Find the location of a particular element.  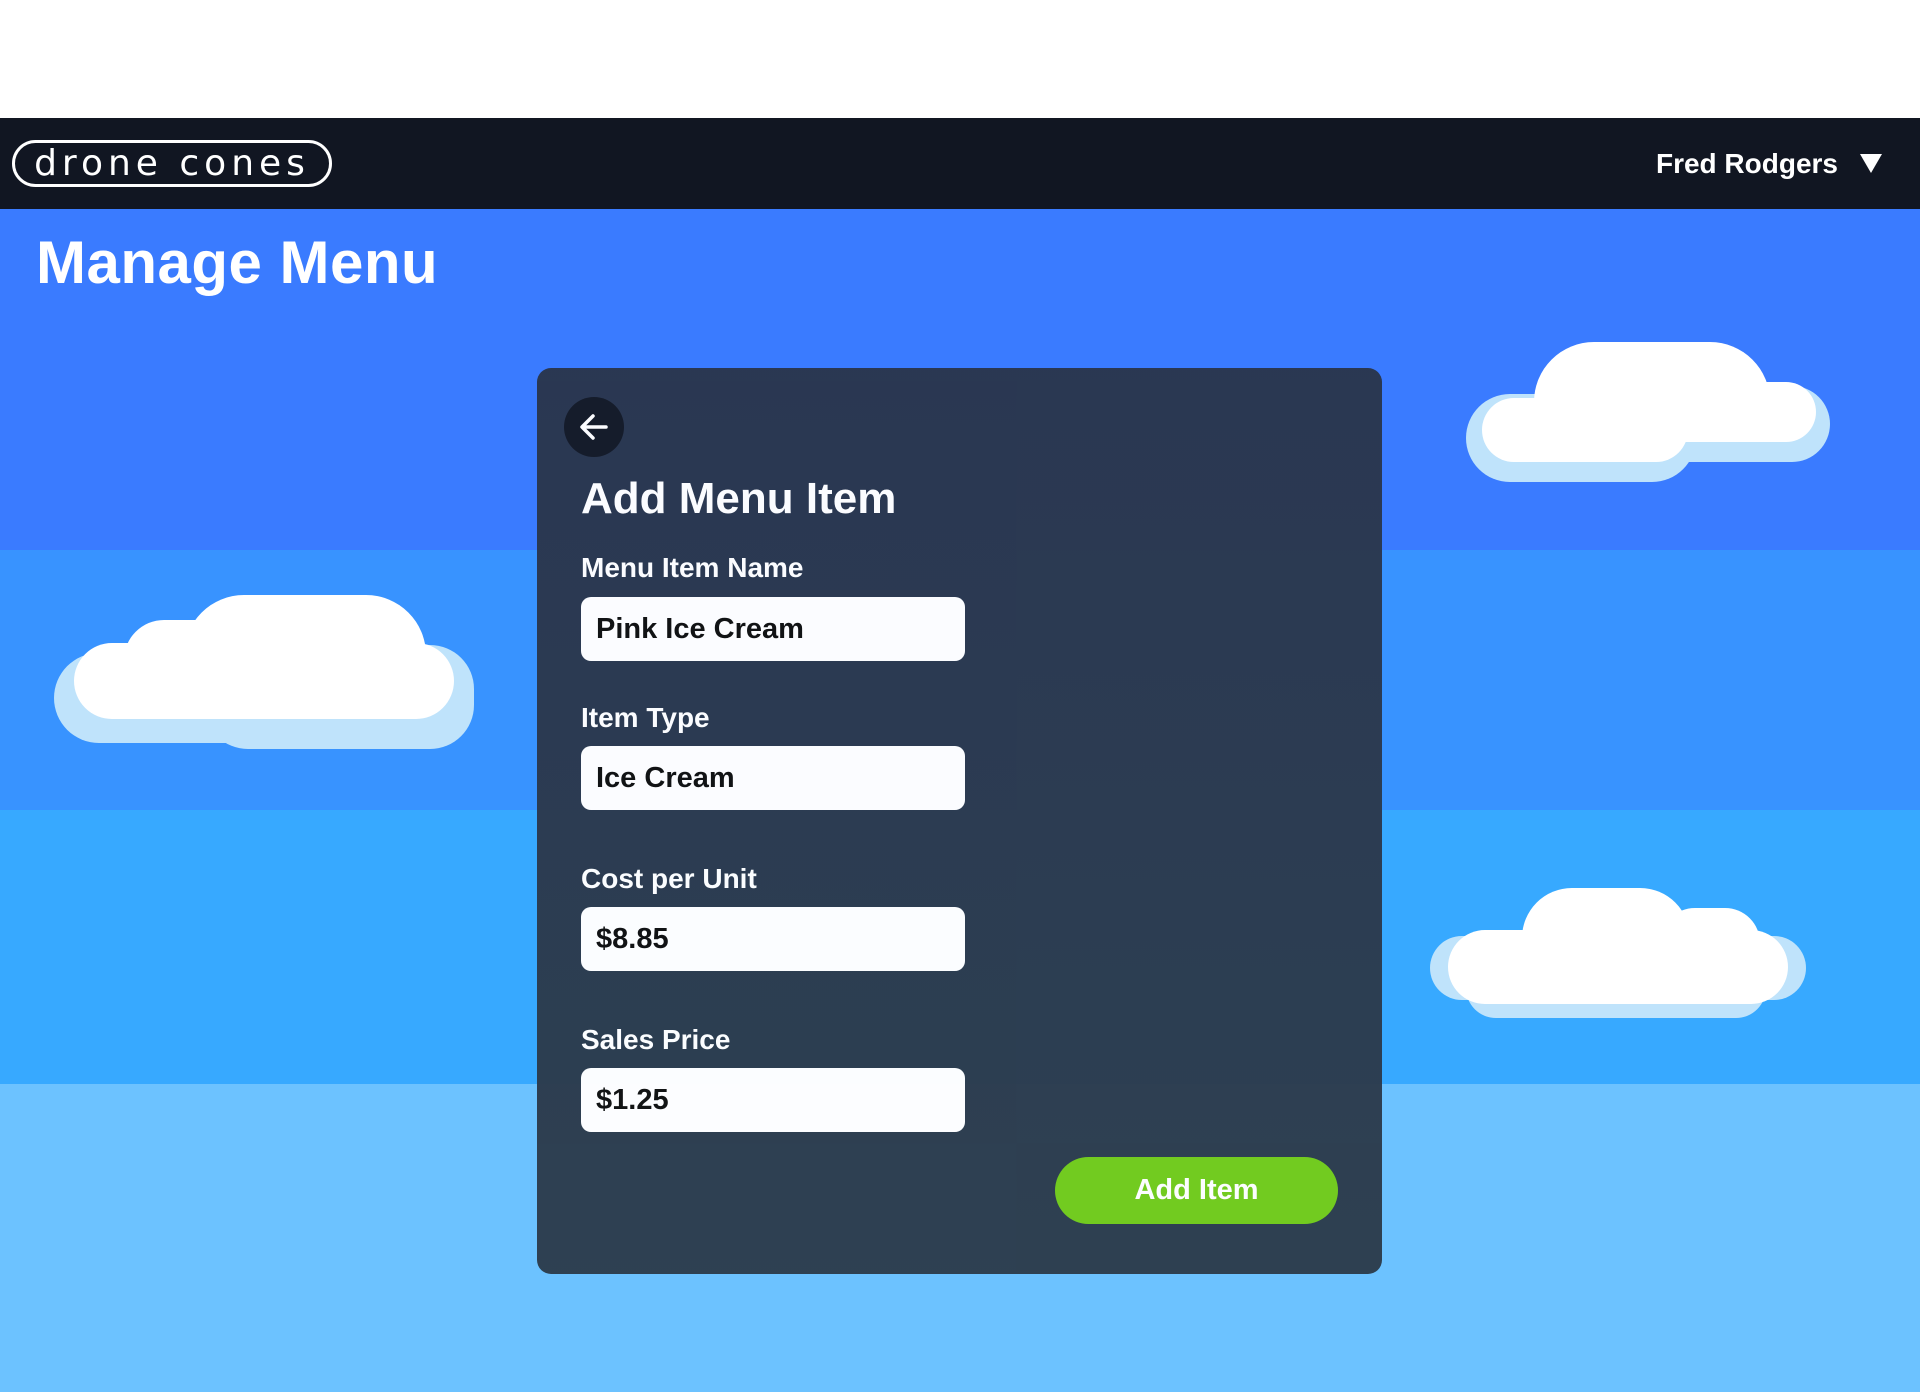

caret-down-icon is located at coordinates (1871, 163).